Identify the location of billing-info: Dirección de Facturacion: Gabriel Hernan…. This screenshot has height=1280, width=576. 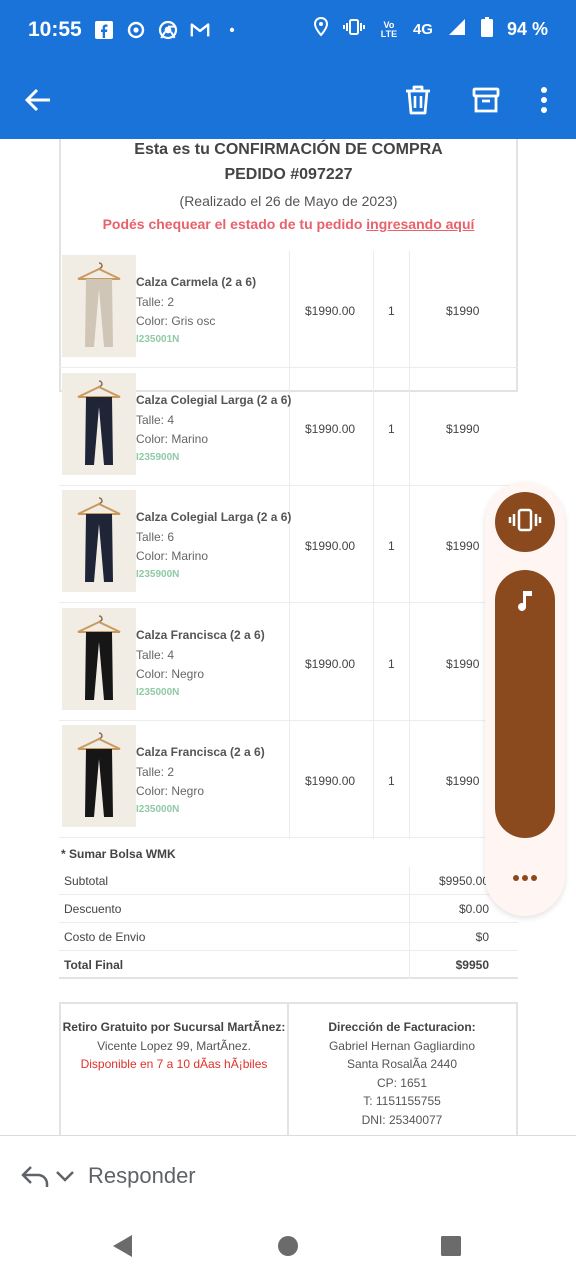
(402, 1073).